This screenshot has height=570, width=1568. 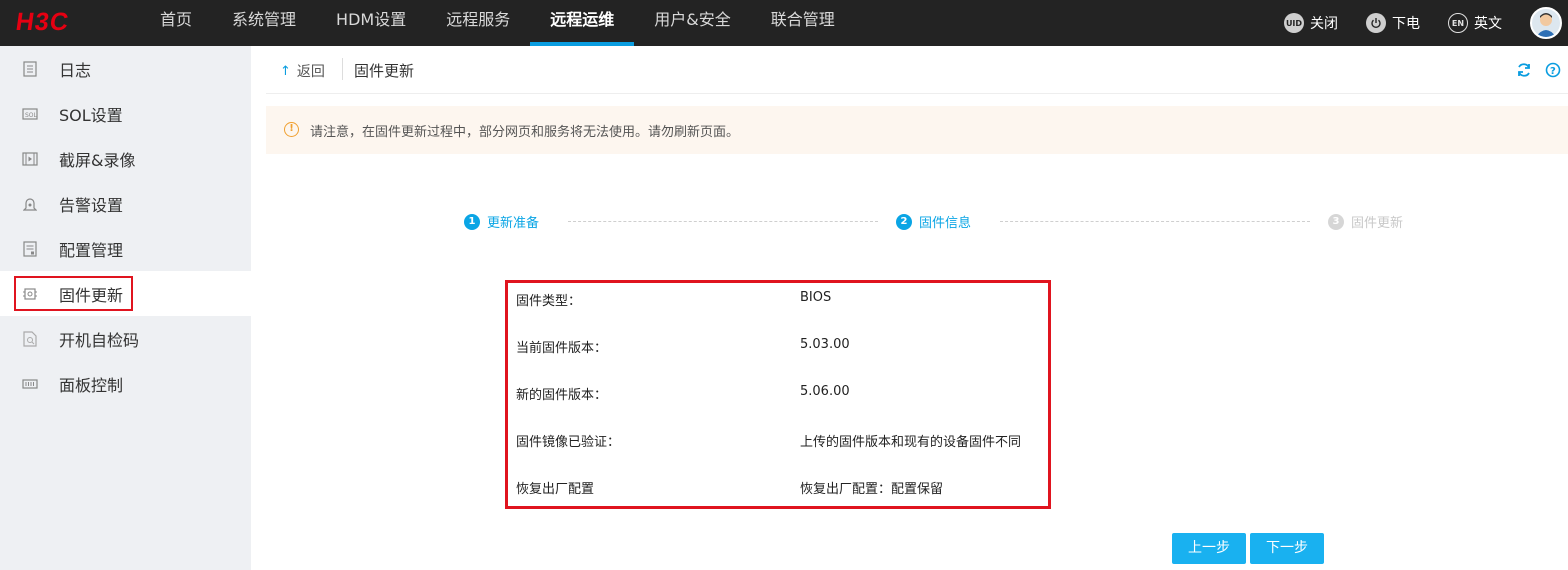 I want to click on sidebar-item-label: 配置管理, so click(x=91, y=250).